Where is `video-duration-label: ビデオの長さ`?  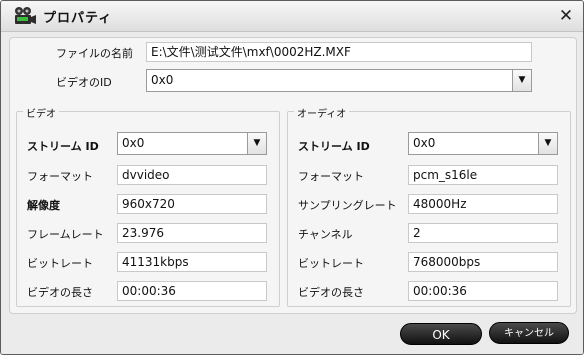
video-duration-label: ビデオの長さ is located at coordinates (60, 292).